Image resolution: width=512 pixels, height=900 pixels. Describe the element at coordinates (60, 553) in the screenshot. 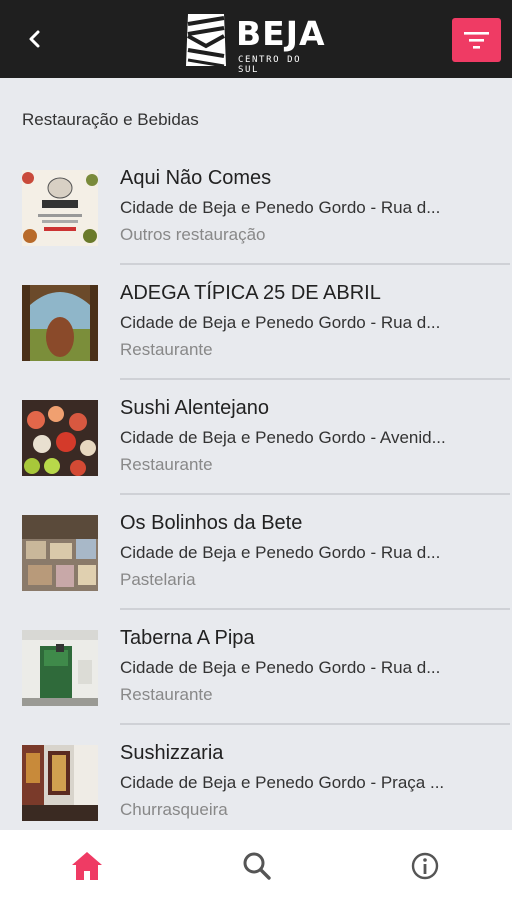

I see `pastry-thumbnail` at that location.